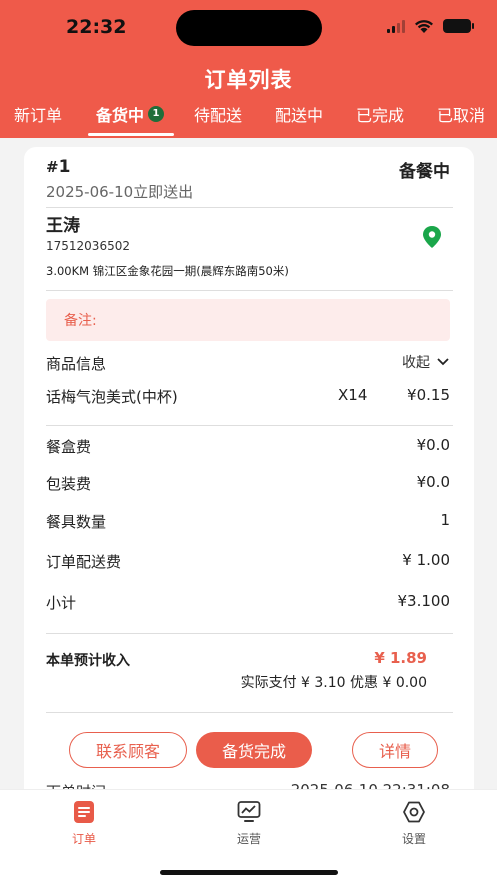 Image resolution: width=497 pixels, height=883 pixels. I want to click on customer-phone: 17512036502, so click(88, 246).